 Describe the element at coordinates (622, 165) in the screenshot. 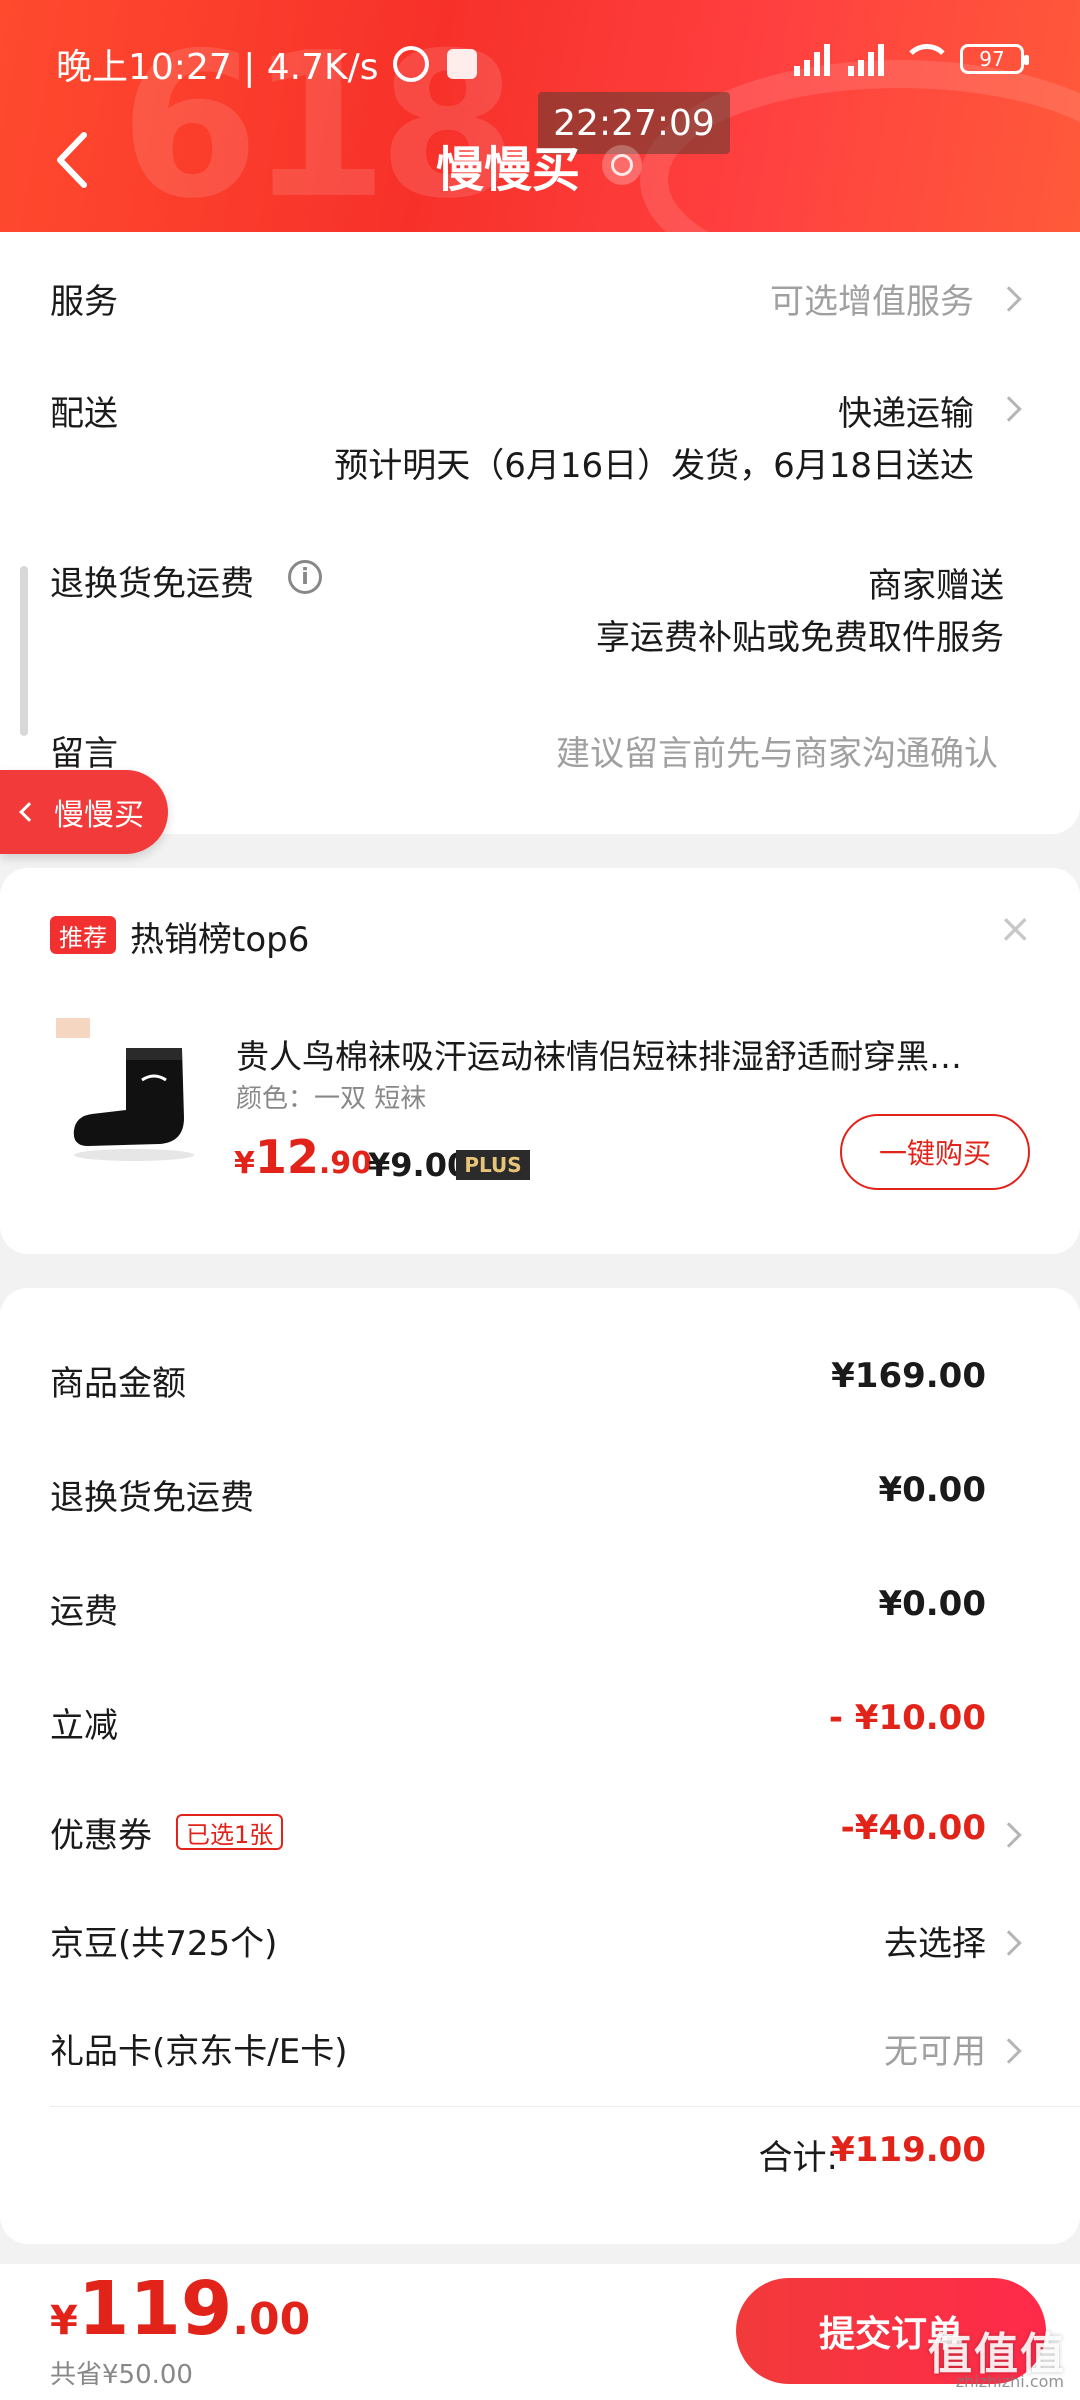

I see `location-pin-icon` at that location.